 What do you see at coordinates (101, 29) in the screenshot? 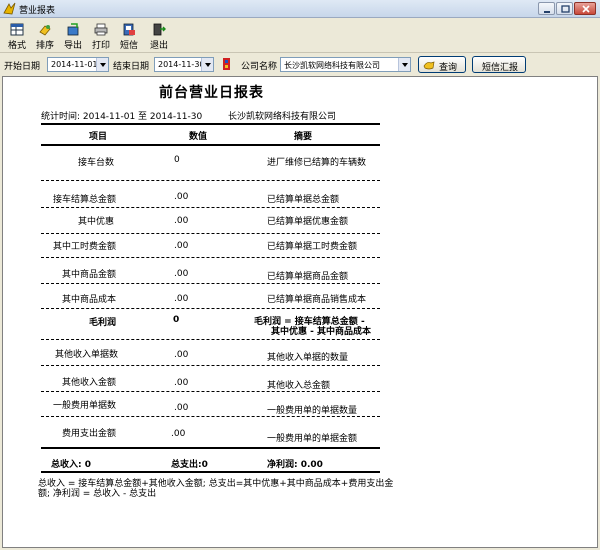
I see `print-icon` at bounding box center [101, 29].